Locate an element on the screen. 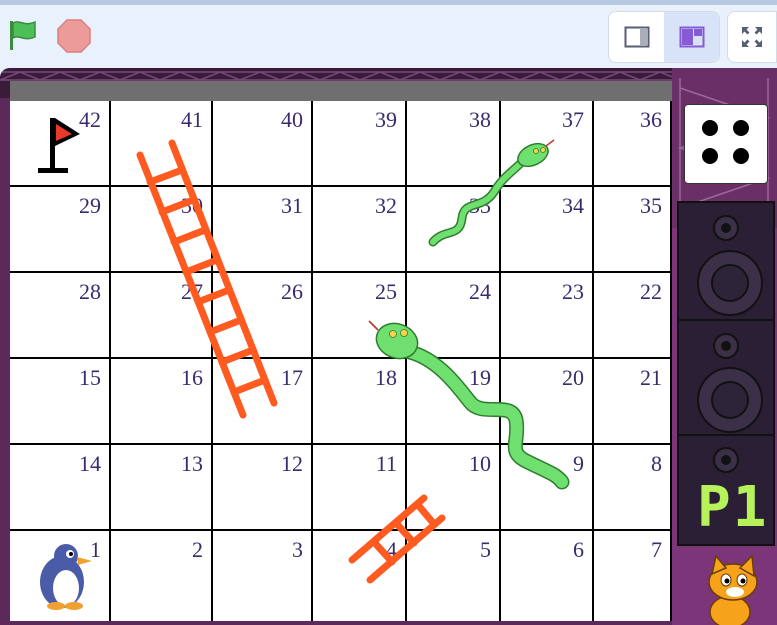  cell-number: 2 is located at coordinates (197, 549).